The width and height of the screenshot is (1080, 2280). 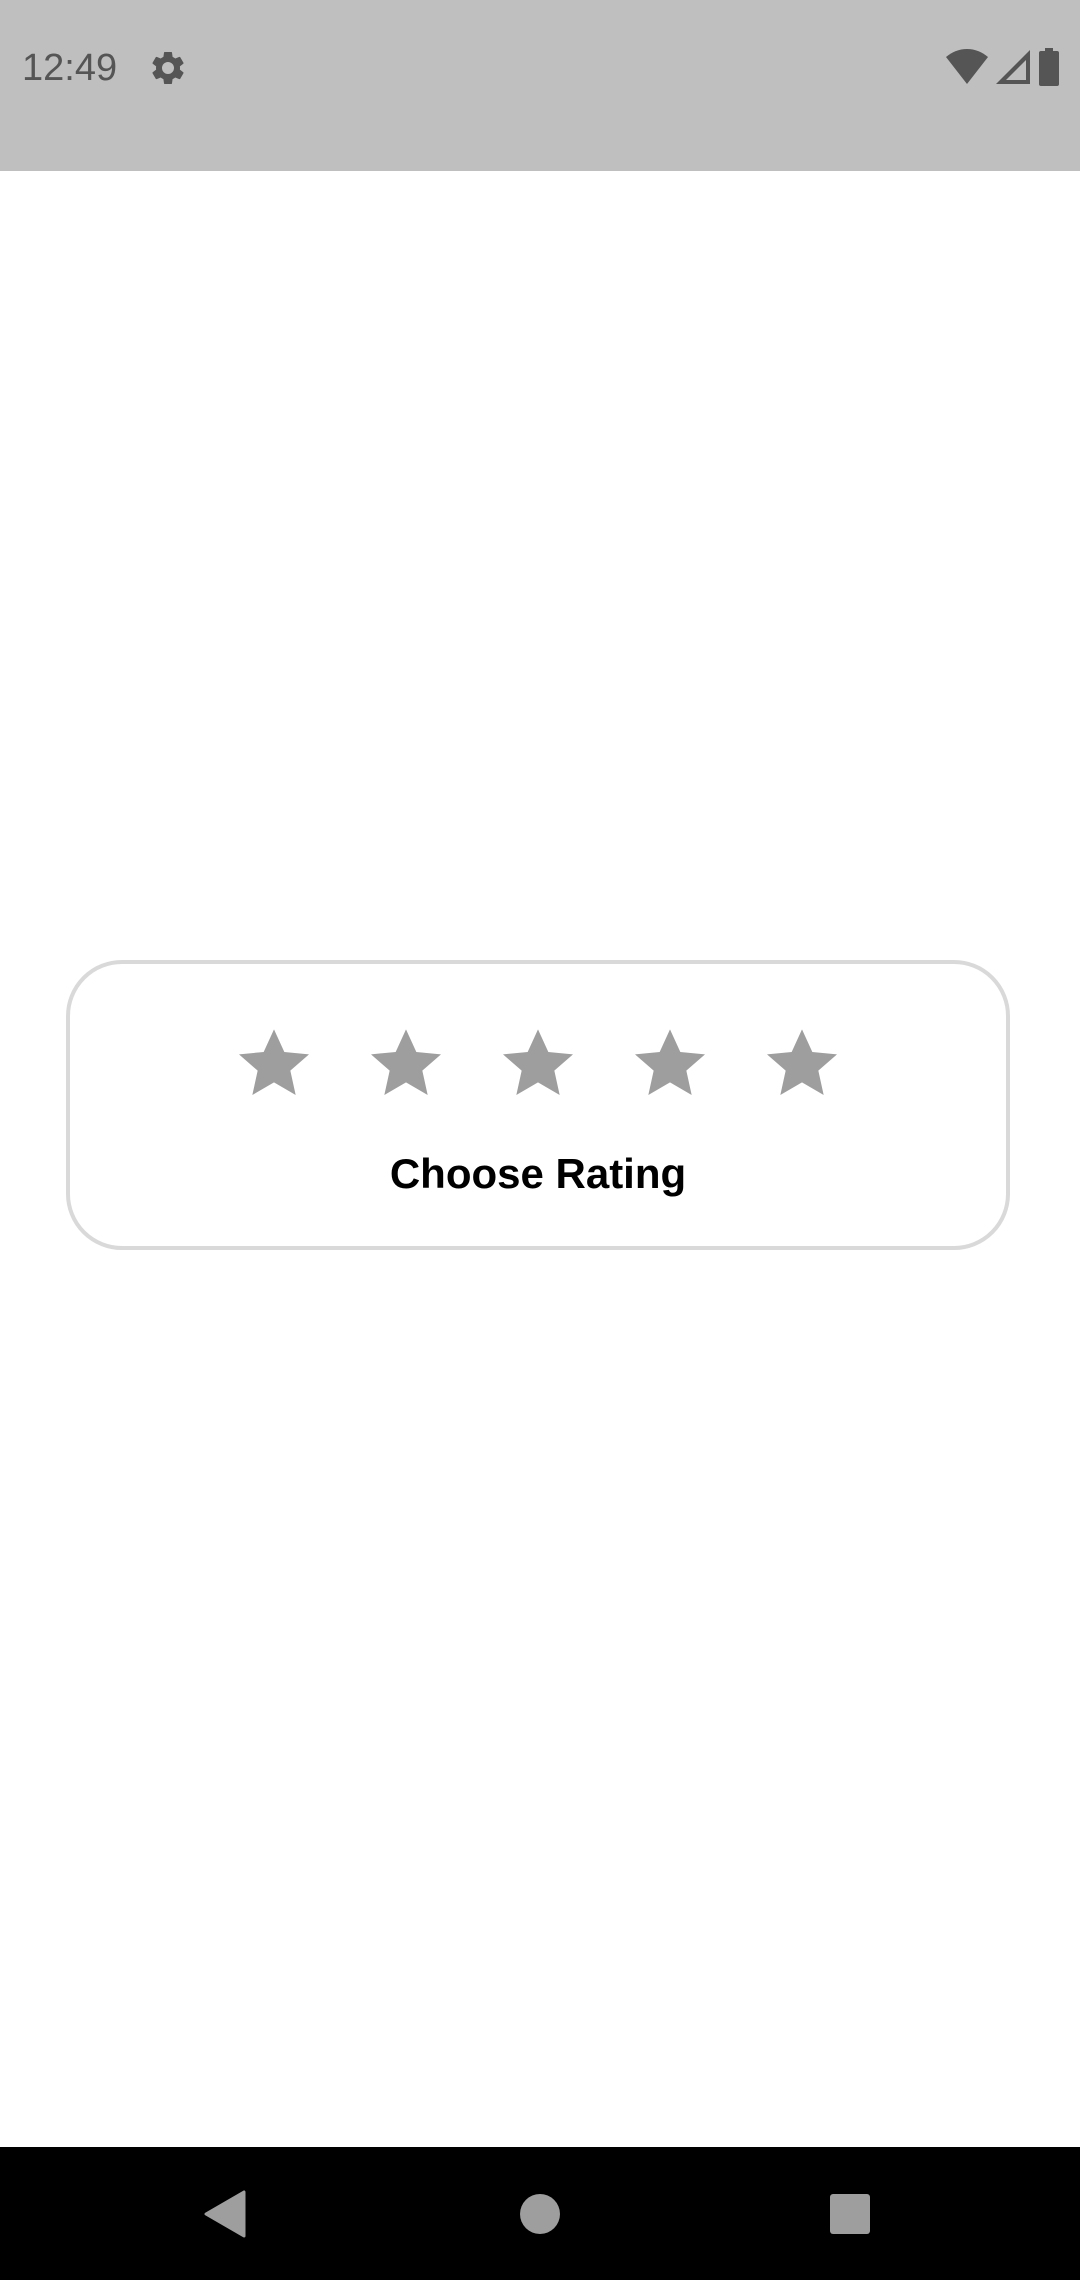 I want to click on recents-button, so click(x=850, y=2213).